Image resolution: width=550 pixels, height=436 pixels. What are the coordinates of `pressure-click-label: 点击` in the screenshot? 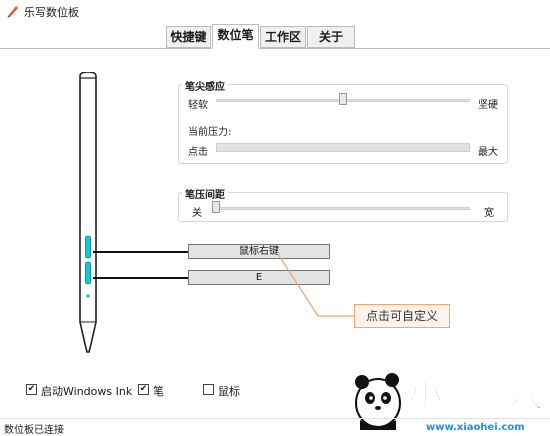 It's located at (198, 152).